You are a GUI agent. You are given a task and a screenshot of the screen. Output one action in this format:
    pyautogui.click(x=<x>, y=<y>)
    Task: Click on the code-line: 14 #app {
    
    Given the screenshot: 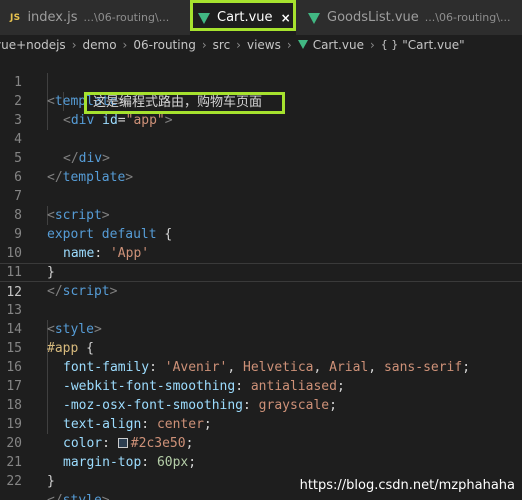 What is the action you would take?
    pyautogui.click(x=261, y=328)
    